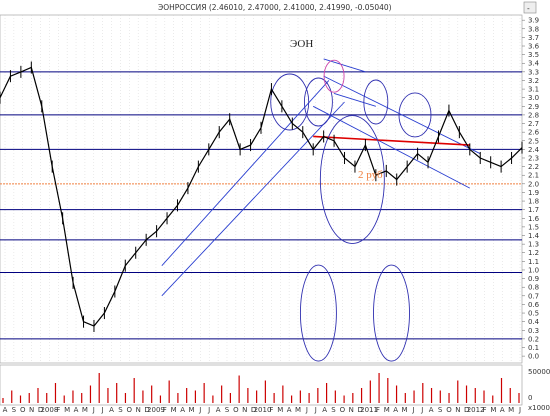 This screenshot has width=550, height=416. Describe the element at coordinates (533, 21) in the screenshot. I see `y-tick-label: 3.9` at that location.